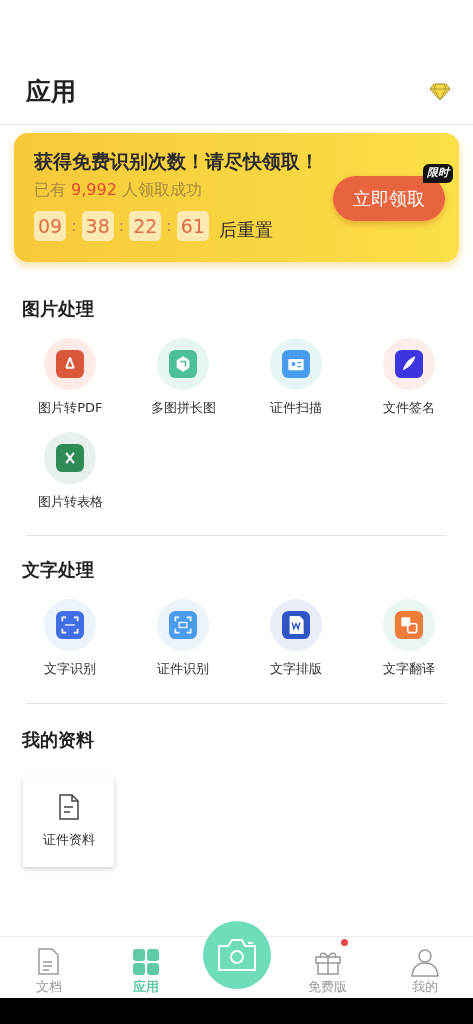  I want to click on folder-card: 证件资料, so click(68, 821).